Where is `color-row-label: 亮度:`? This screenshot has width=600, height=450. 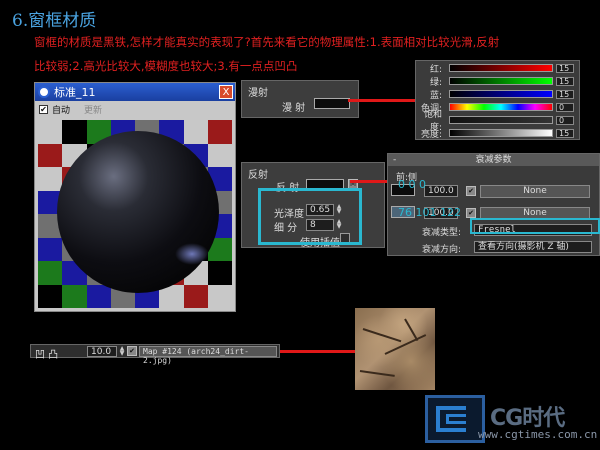 color-row-label: 亮度: is located at coordinates (431, 134).